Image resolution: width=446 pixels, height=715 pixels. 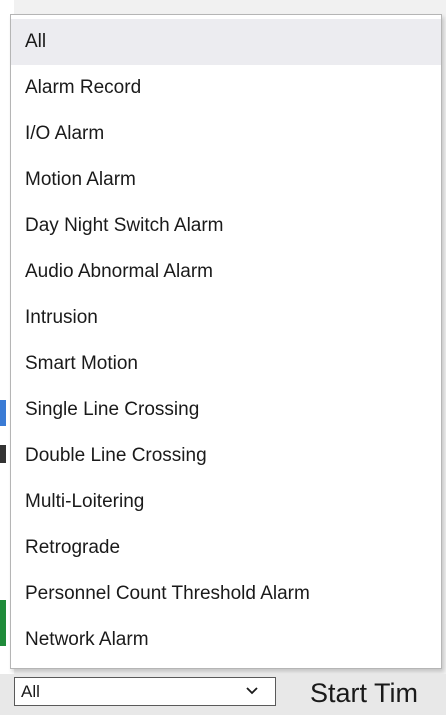 What do you see at coordinates (252, 691) in the screenshot?
I see `chevron-down-icon` at bounding box center [252, 691].